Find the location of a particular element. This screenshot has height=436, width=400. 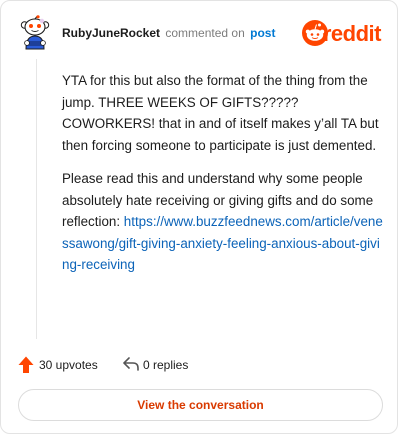

upvote-arrow-icon is located at coordinates (26, 364).